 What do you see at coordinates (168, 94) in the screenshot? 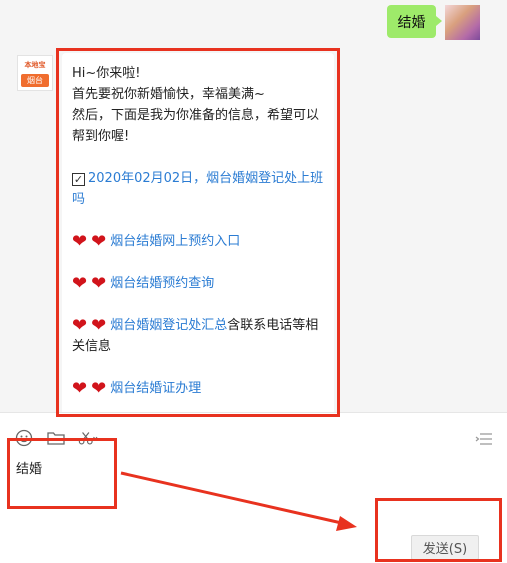
I see `reply-line: 首先要祝你新婚愉快，幸福美满~` at bounding box center [168, 94].